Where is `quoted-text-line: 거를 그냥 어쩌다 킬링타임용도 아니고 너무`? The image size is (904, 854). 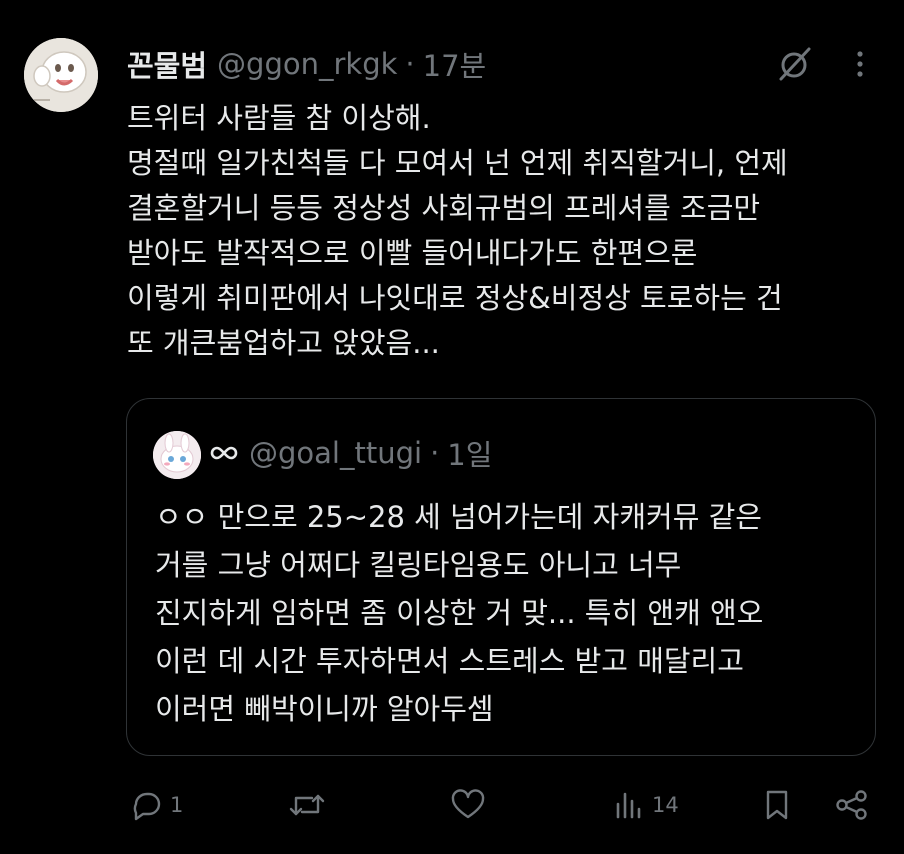
quoted-text-line: 거를 그냥 어쩌다 킬링타임용도 아니고 너무 is located at coordinates (418, 565).